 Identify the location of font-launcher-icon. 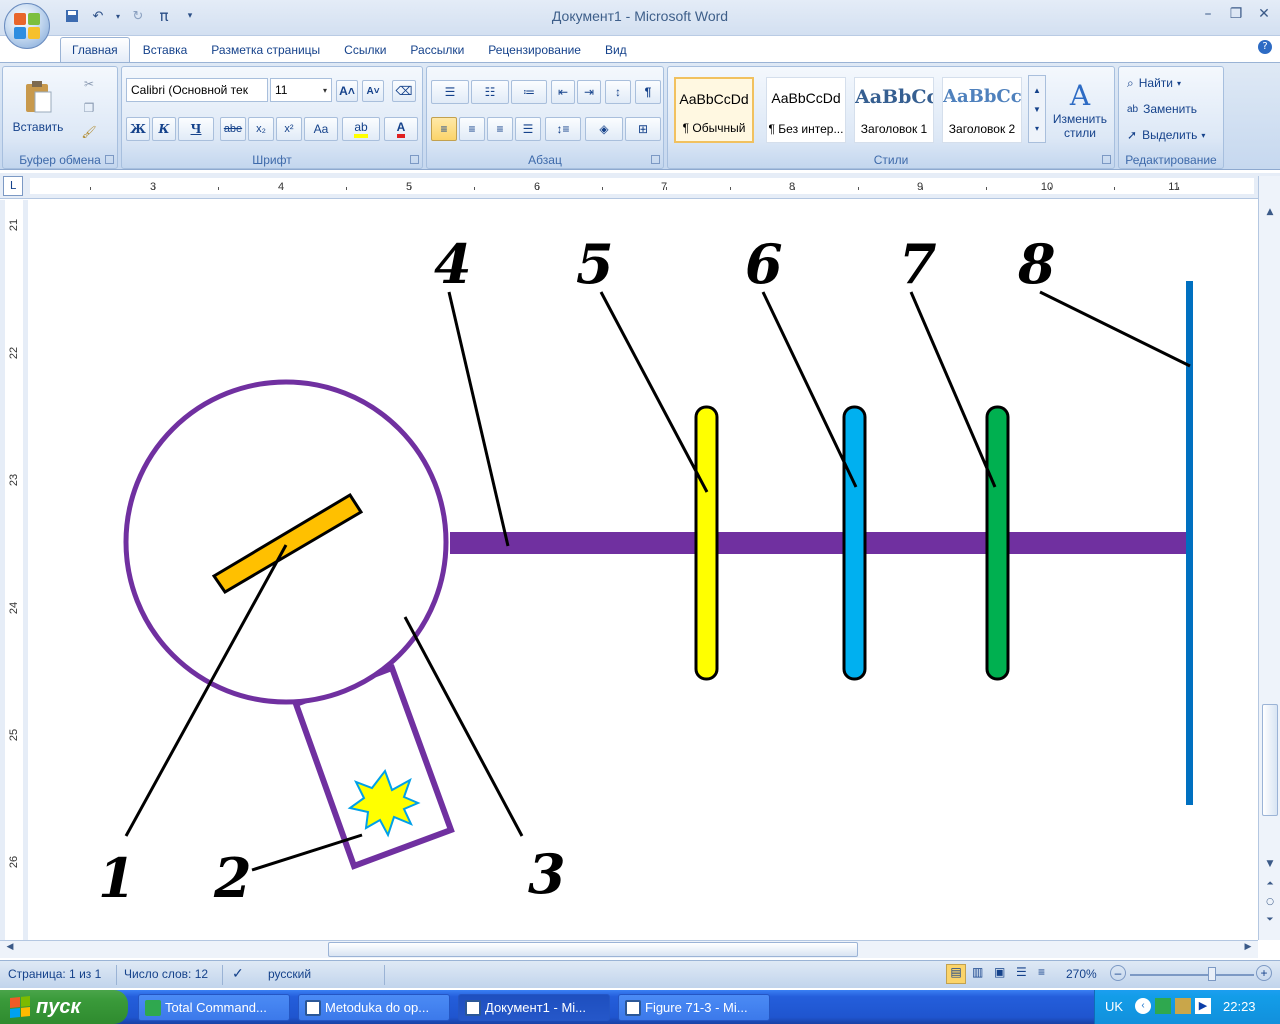
(414, 159).